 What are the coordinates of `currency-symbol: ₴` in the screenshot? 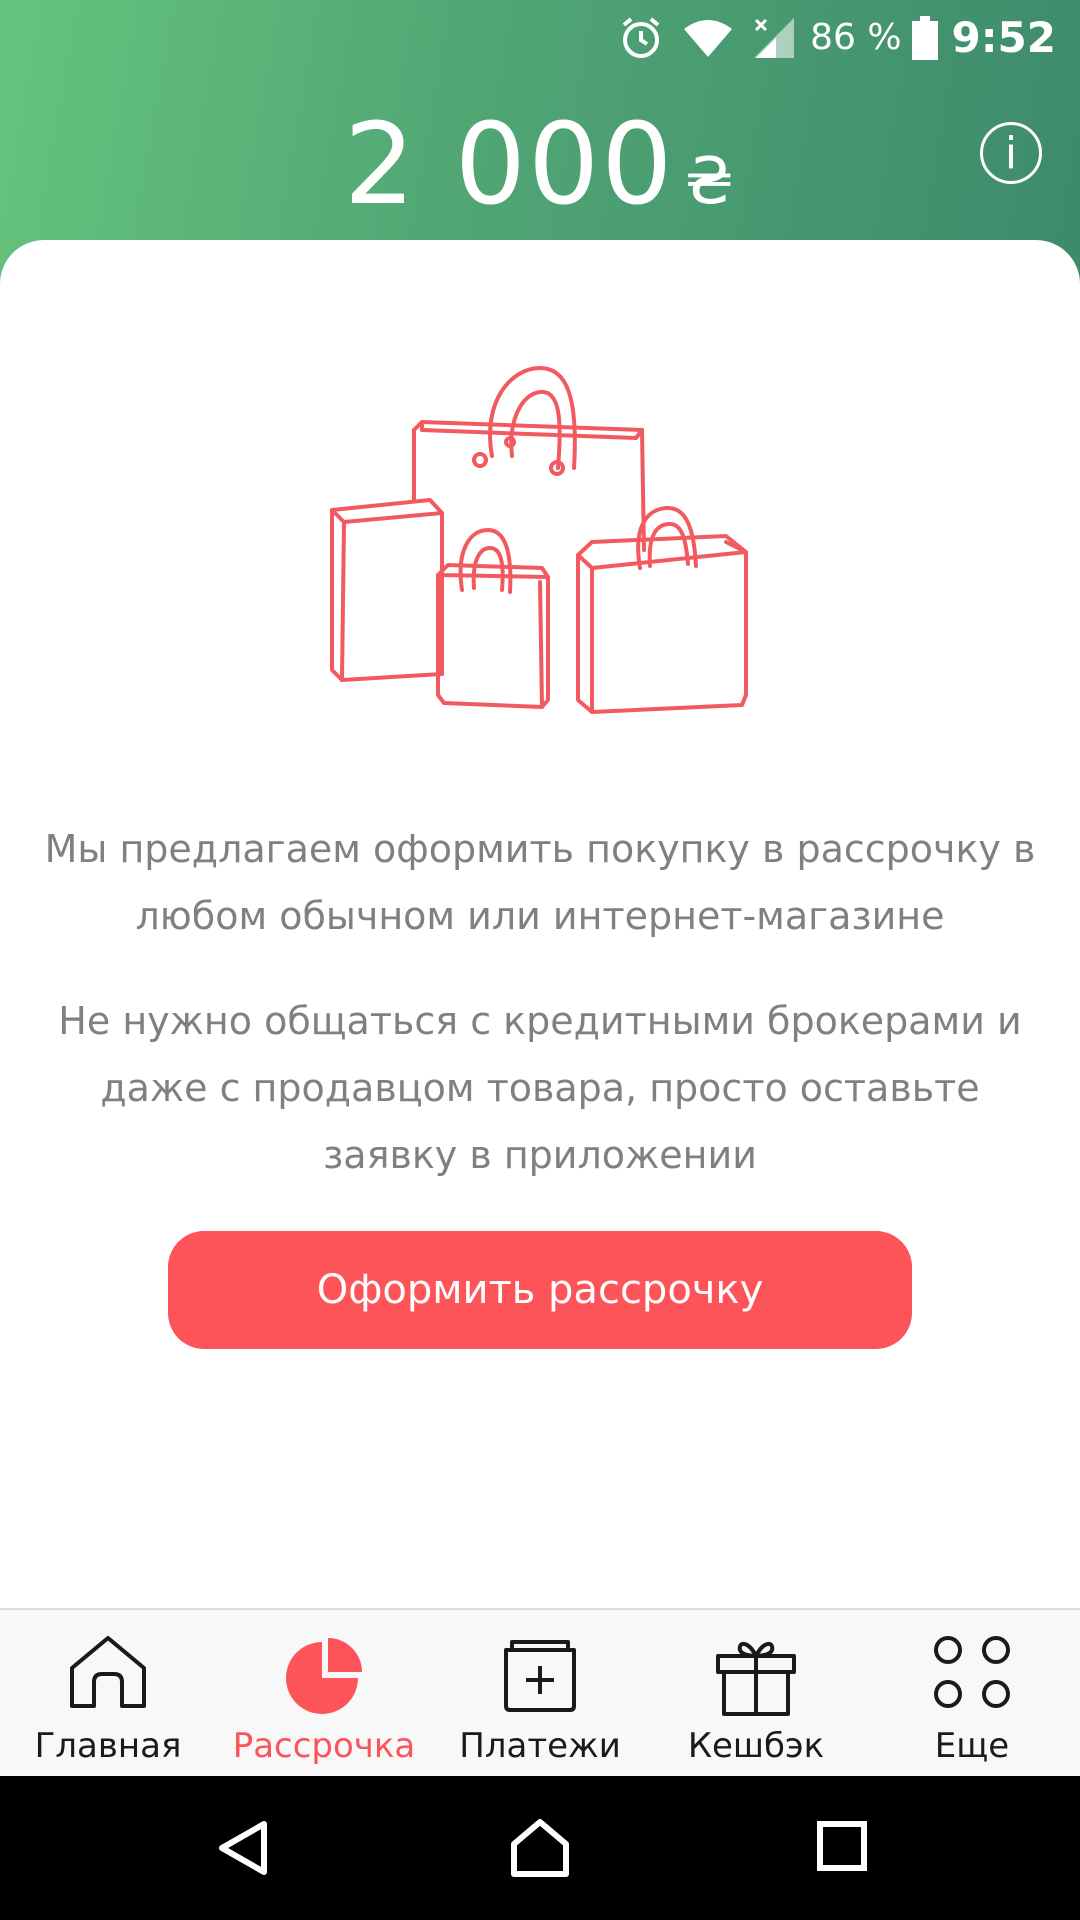 It's located at (710, 182).